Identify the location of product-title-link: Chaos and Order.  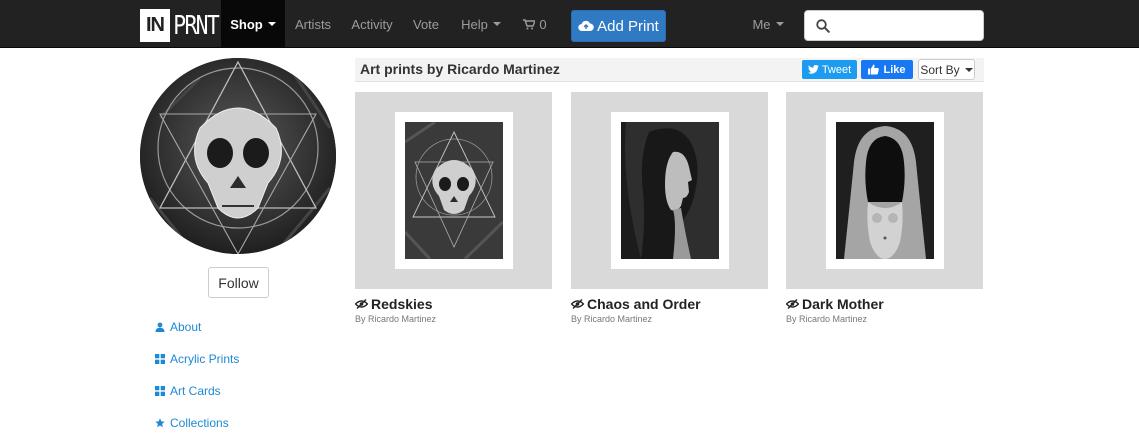
(636, 304).